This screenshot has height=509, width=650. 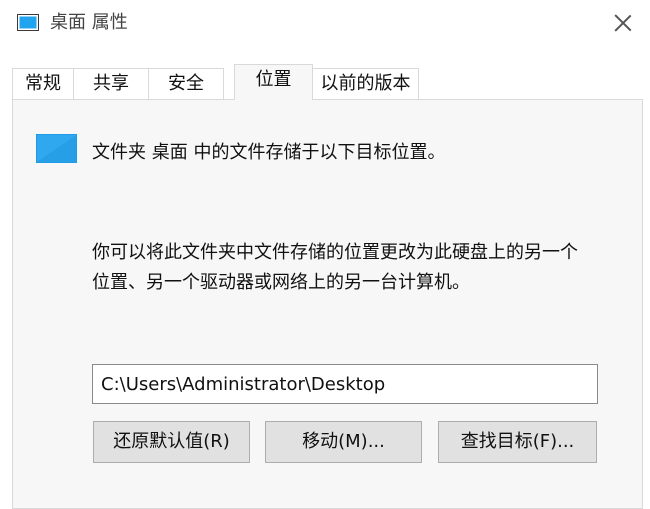 I want to click on restore-default-button: 还原默认值(R), so click(x=171, y=442).